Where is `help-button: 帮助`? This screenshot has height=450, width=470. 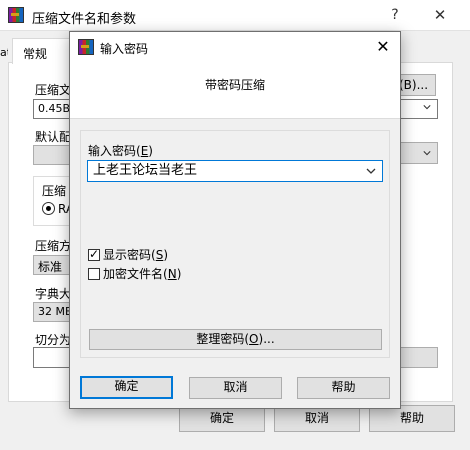
help-button: 帮助 is located at coordinates (343, 388).